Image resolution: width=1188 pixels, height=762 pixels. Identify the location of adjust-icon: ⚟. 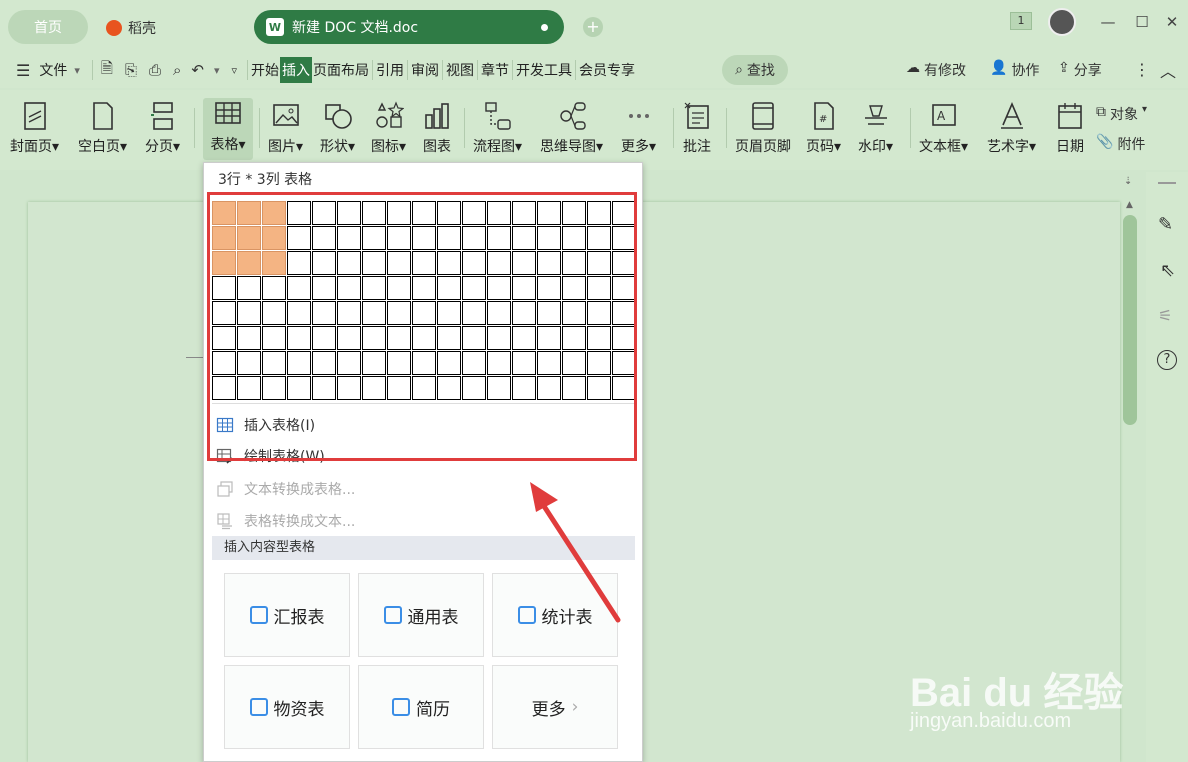
(1165, 315).